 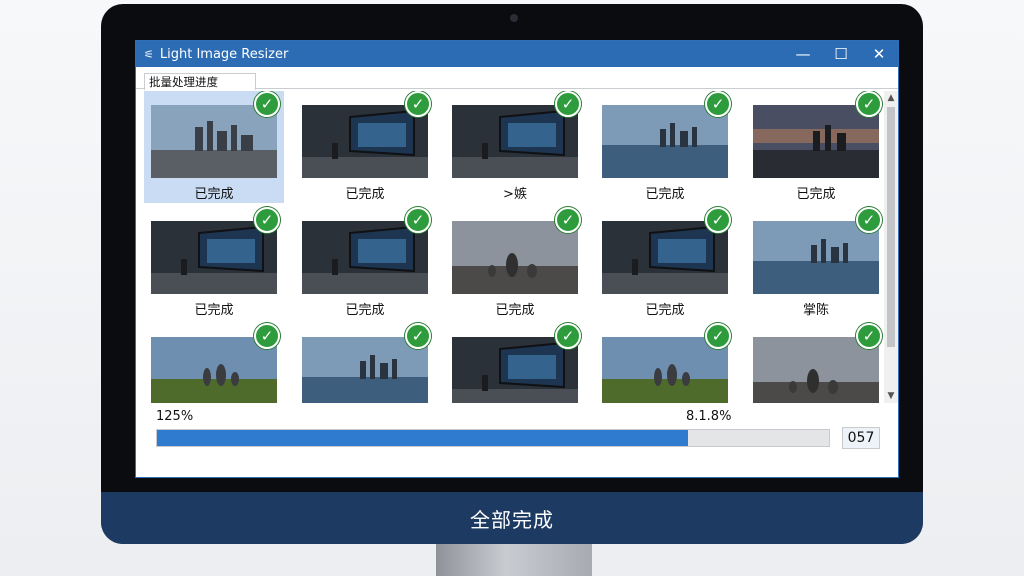 What do you see at coordinates (803, 54) in the screenshot?
I see `minimize-button: —` at bounding box center [803, 54].